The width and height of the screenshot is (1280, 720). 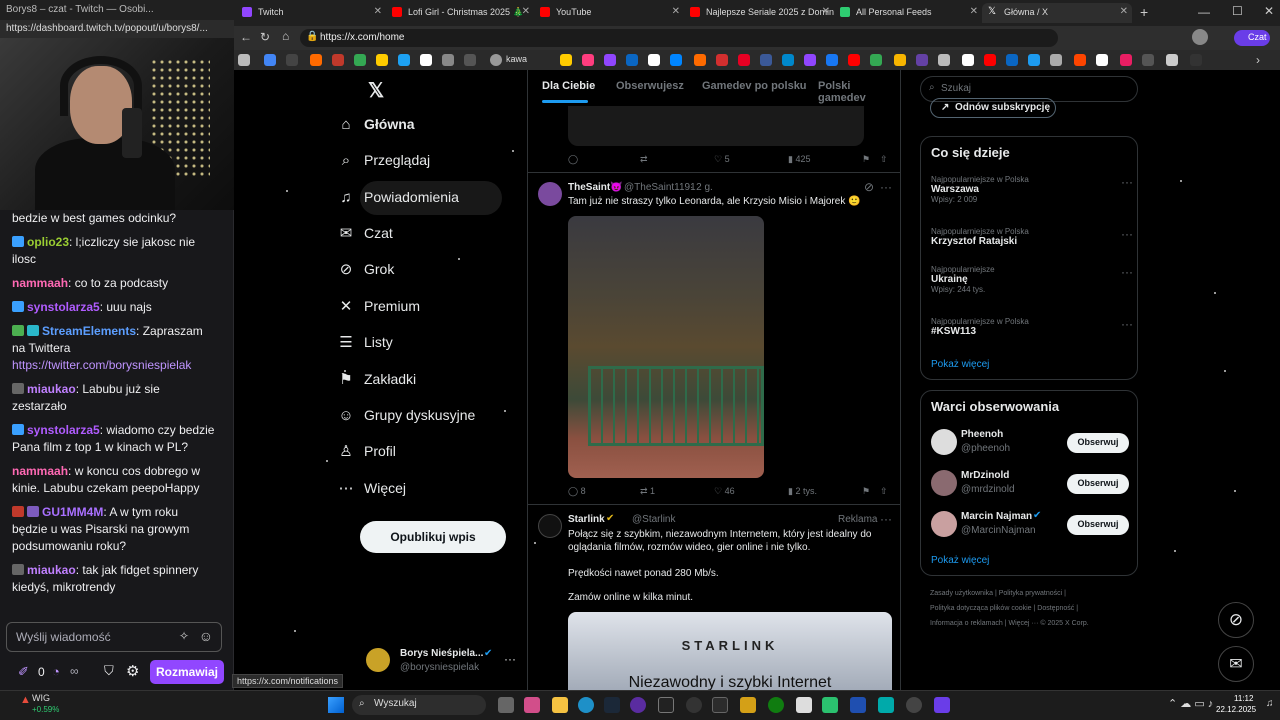 What do you see at coordinates (1243, 698) in the screenshot?
I see `clock-time: 11:12` at bounding box center [1243, 698].